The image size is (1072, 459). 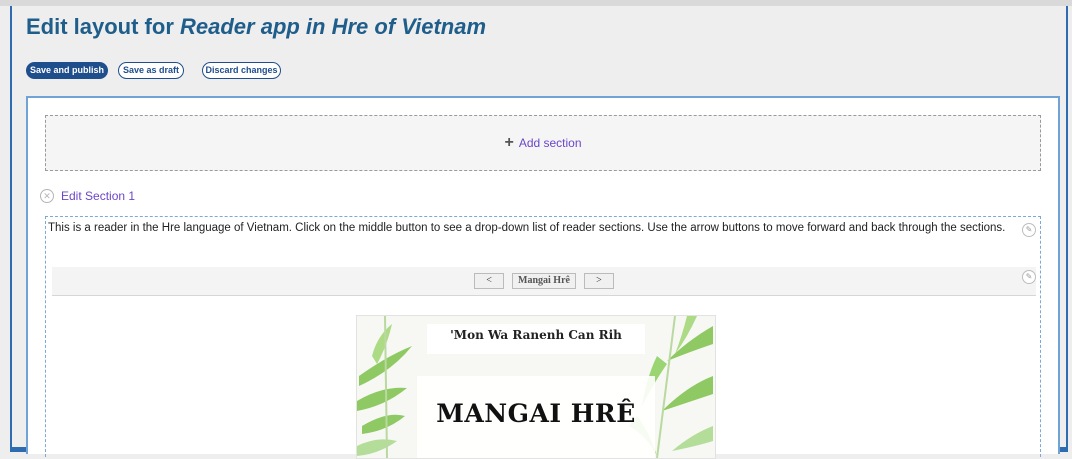 What do you see at coordinates (11, 229) in the screenshot?
I see `frame-left-border` at bounding box center [11, 229].